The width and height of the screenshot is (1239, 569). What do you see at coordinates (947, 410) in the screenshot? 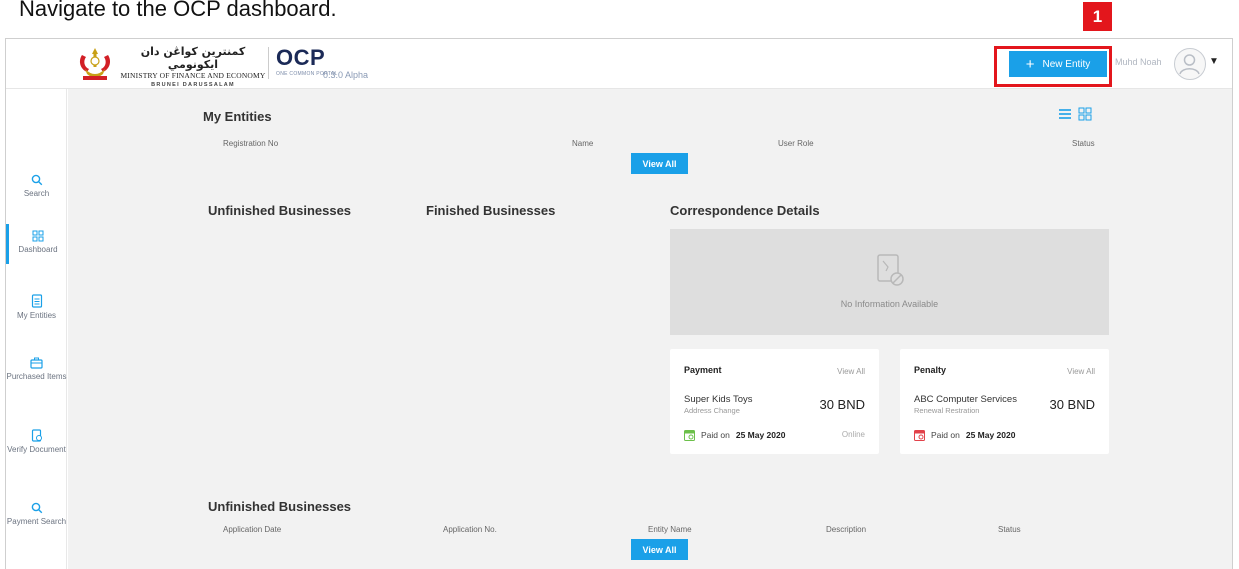
I see `penalty-item-description: Renewal Restration` at bounding box center [947, 410].